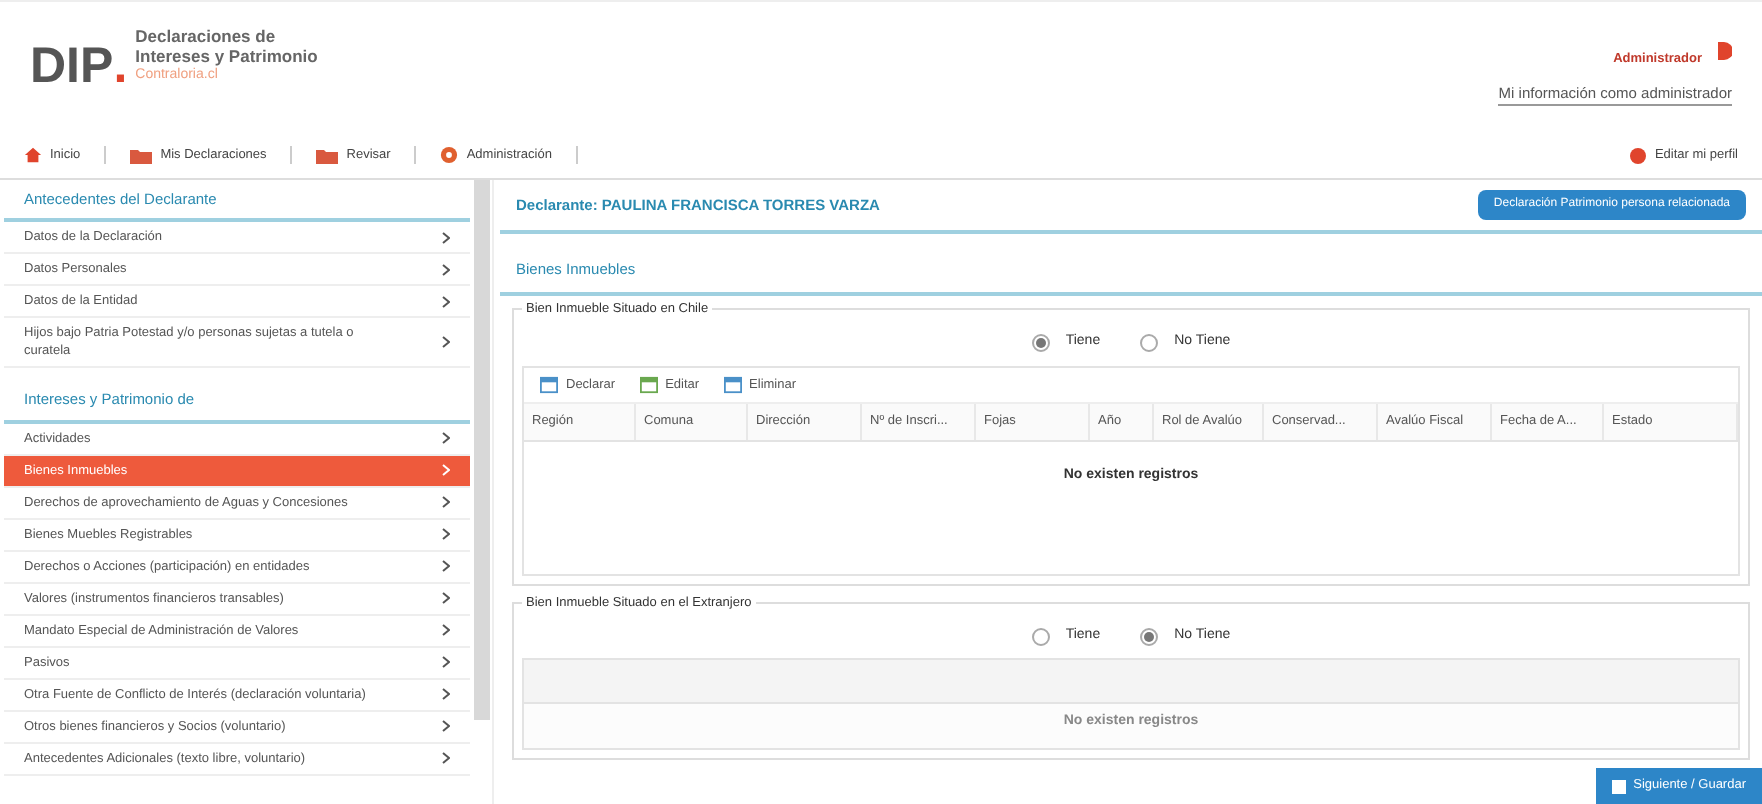  What do you see at coordinates (206, 36) in the screenshot?
I see `app-title: Declaraciones de` at bounding box center [206, 36].